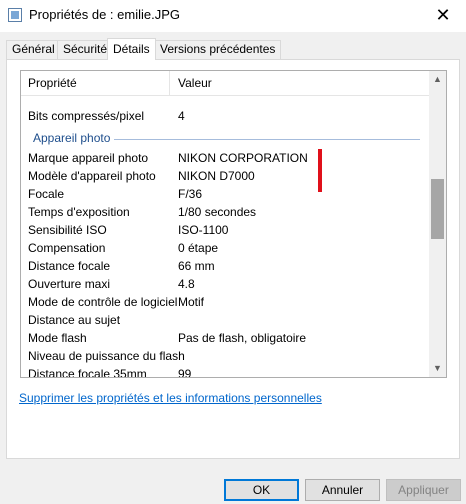  What do you see at coordinates (342, 490) in the screenshot?
I see `cancel-button: Annuler` at bounding box center [342, 490].